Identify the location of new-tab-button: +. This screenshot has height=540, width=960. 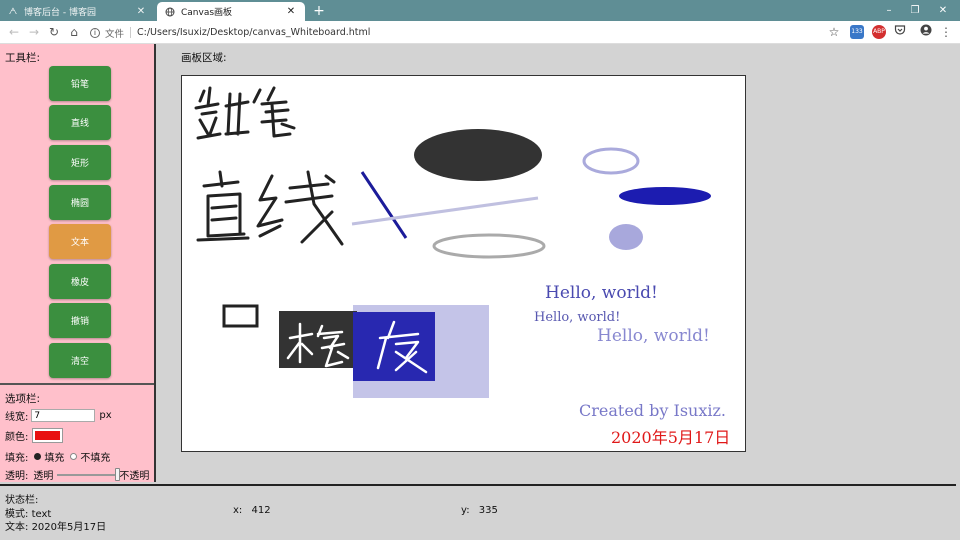
(319, 11).